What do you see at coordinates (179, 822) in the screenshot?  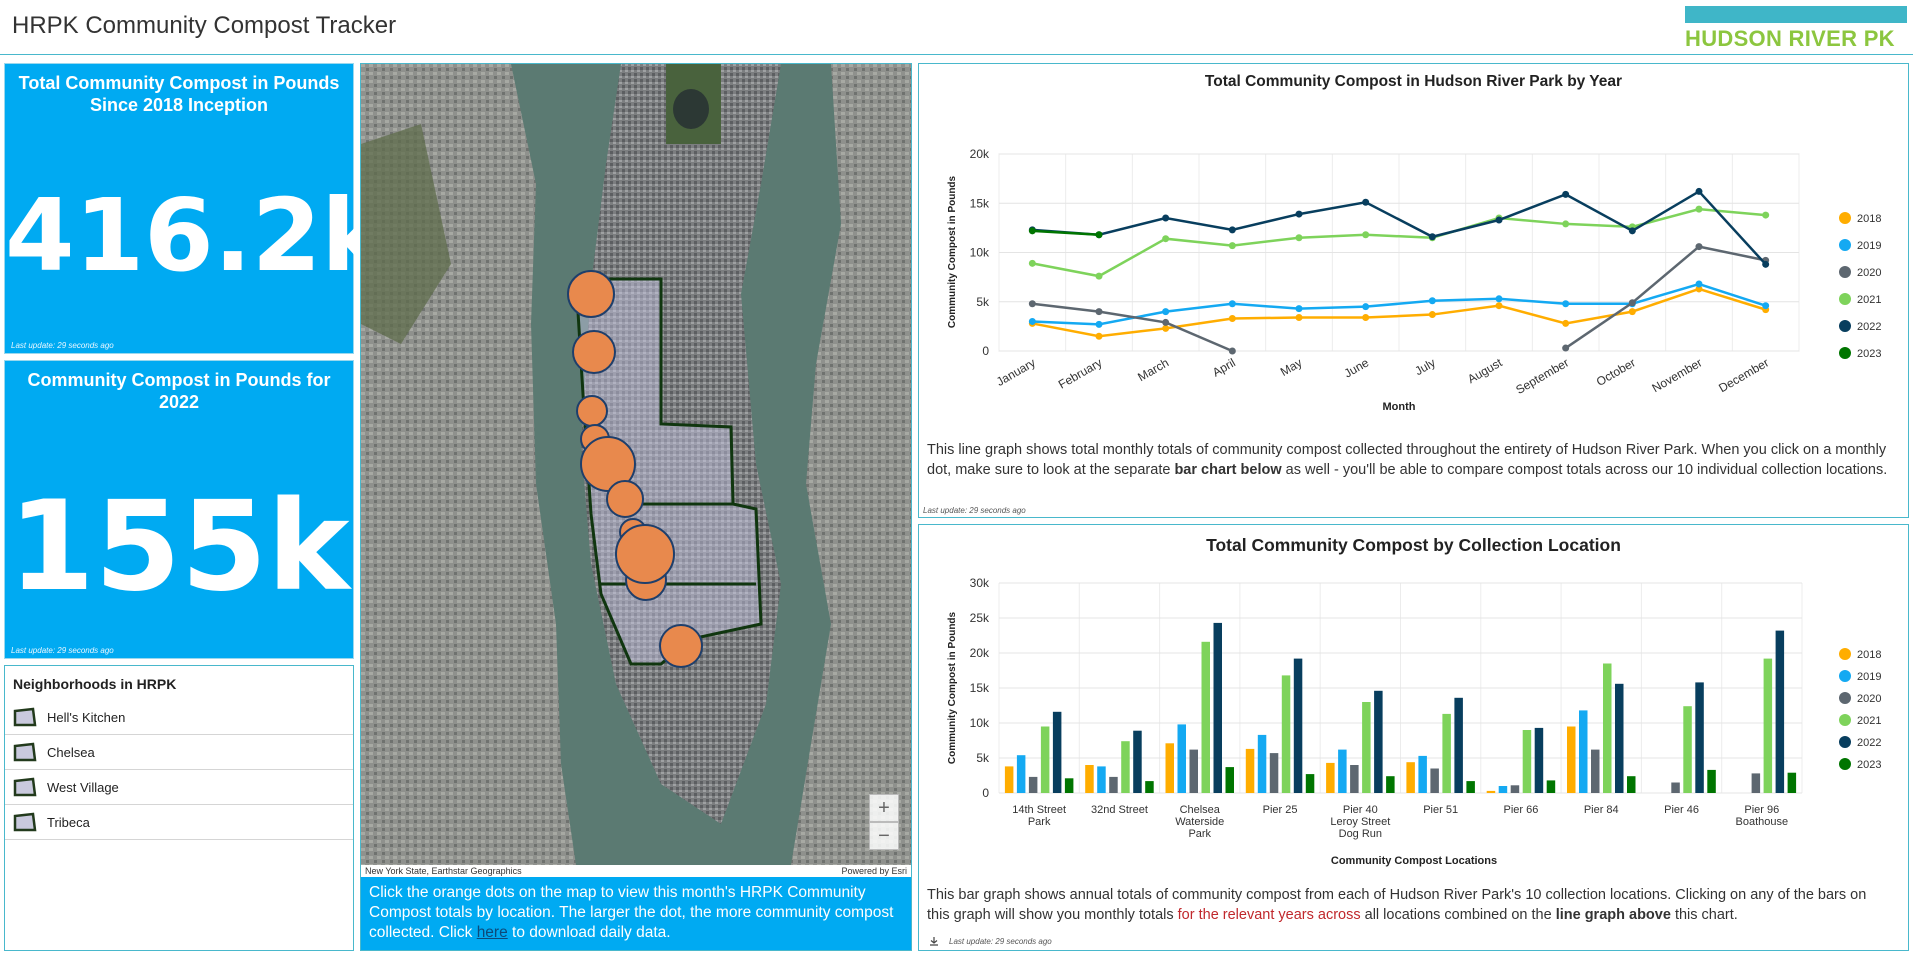 I see `neighborhood-item-tribeca: Tribeca` at bounding box center [179, 822].